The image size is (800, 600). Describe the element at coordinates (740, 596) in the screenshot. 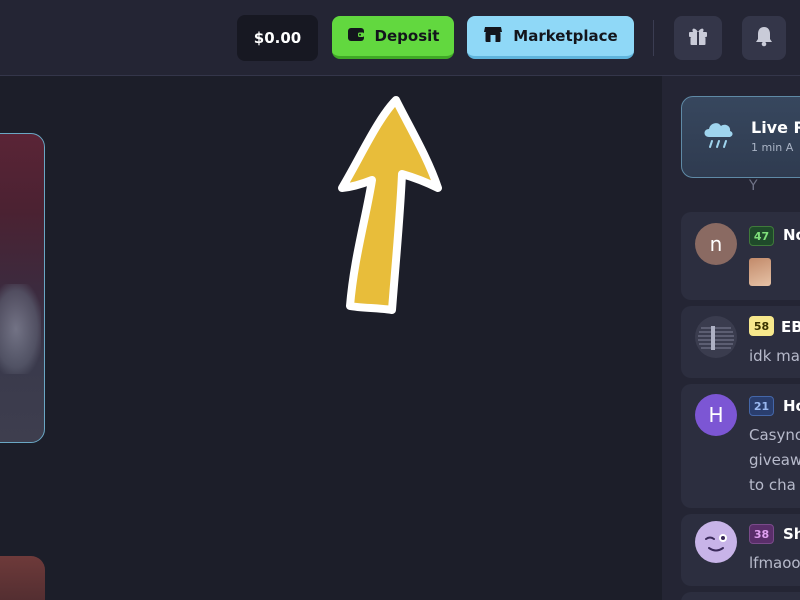

I see `chat-message` at that location.